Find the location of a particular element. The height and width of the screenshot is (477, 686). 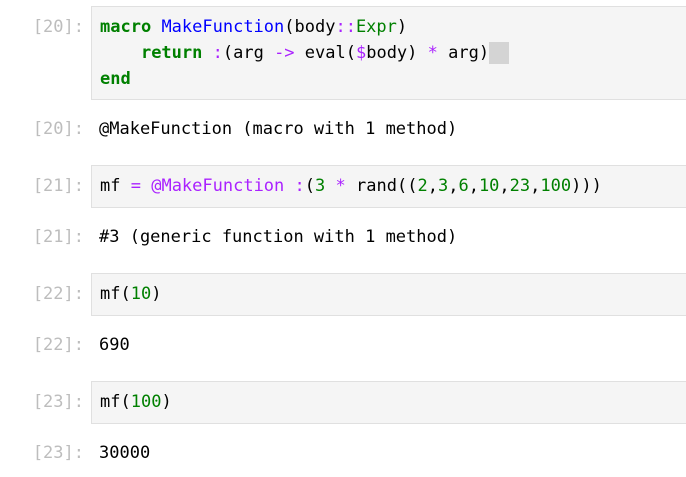

code-line: end is located at coordinates (115, 79).